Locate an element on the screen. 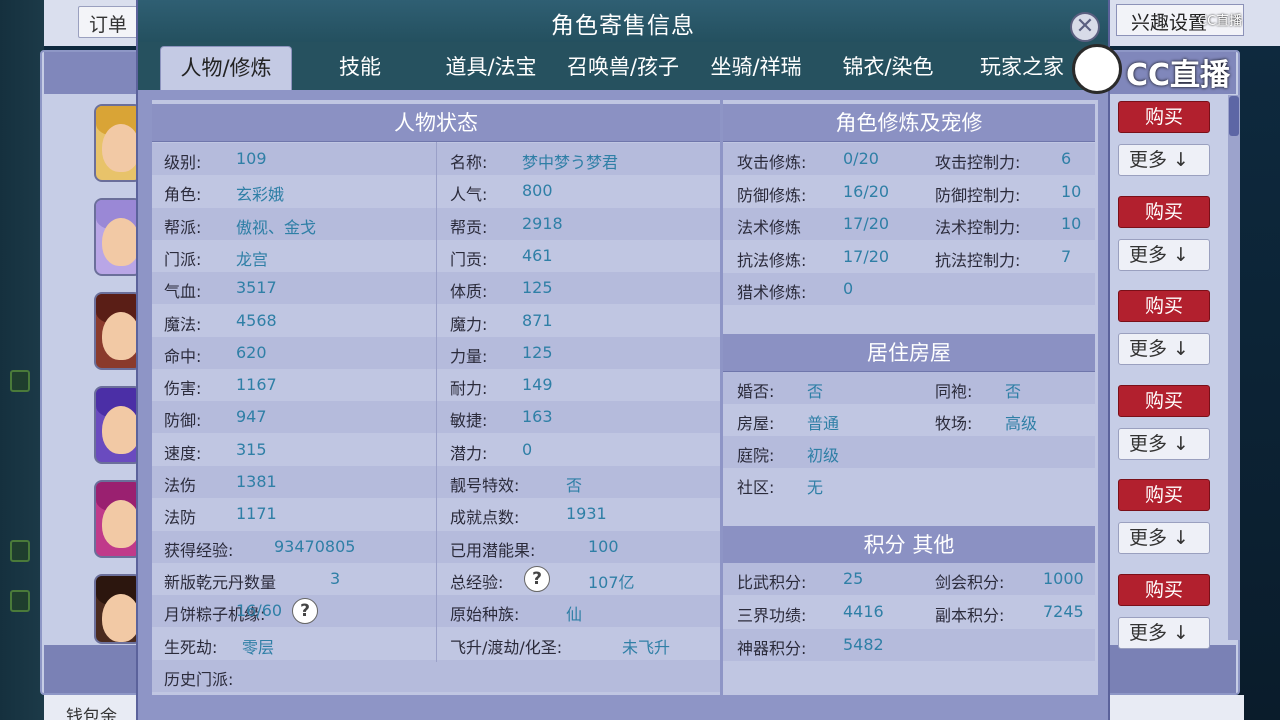  field-value: 7245 is located at coordinates (1063, 611).